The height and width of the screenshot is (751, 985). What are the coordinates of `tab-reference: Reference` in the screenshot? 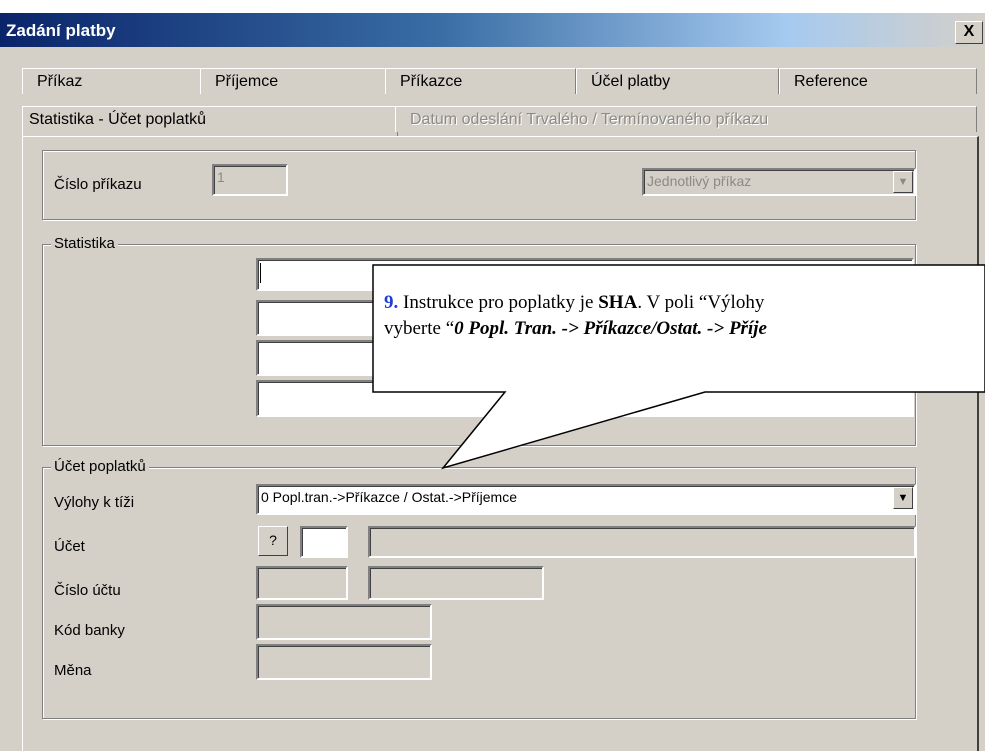 It's located at (878, 81).